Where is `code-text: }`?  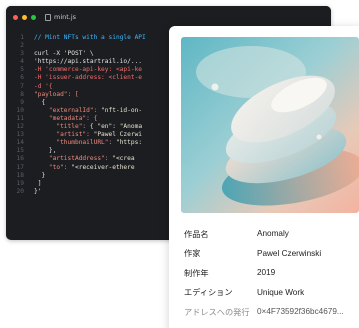
code-text: } is located at coordinates (34, 176).